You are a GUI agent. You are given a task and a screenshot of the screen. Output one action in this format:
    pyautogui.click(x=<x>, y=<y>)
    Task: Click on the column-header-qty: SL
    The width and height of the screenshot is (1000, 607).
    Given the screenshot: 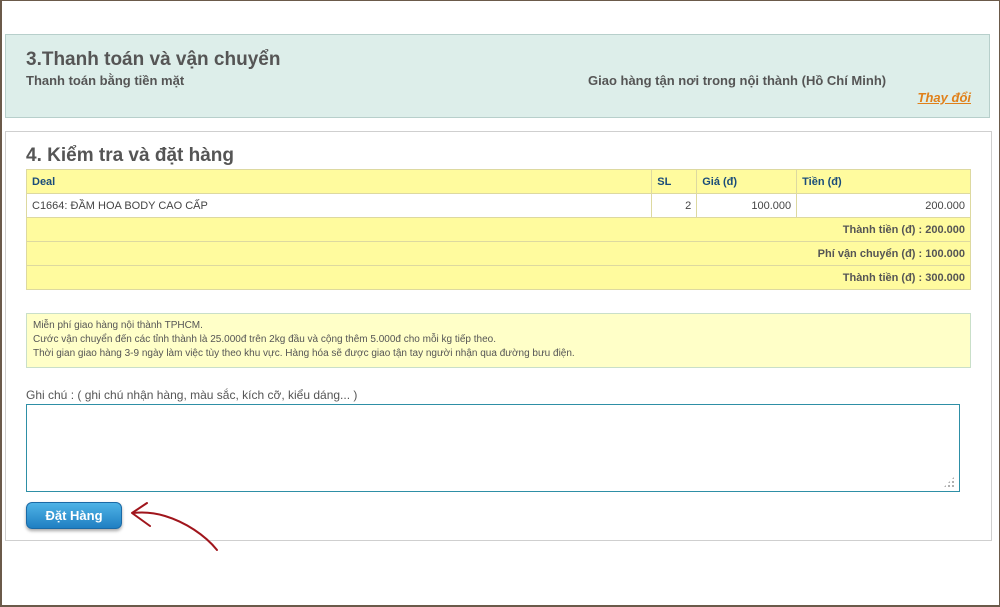 What is the action you would take?
    pyautogui.click(x=674, y=181)
    